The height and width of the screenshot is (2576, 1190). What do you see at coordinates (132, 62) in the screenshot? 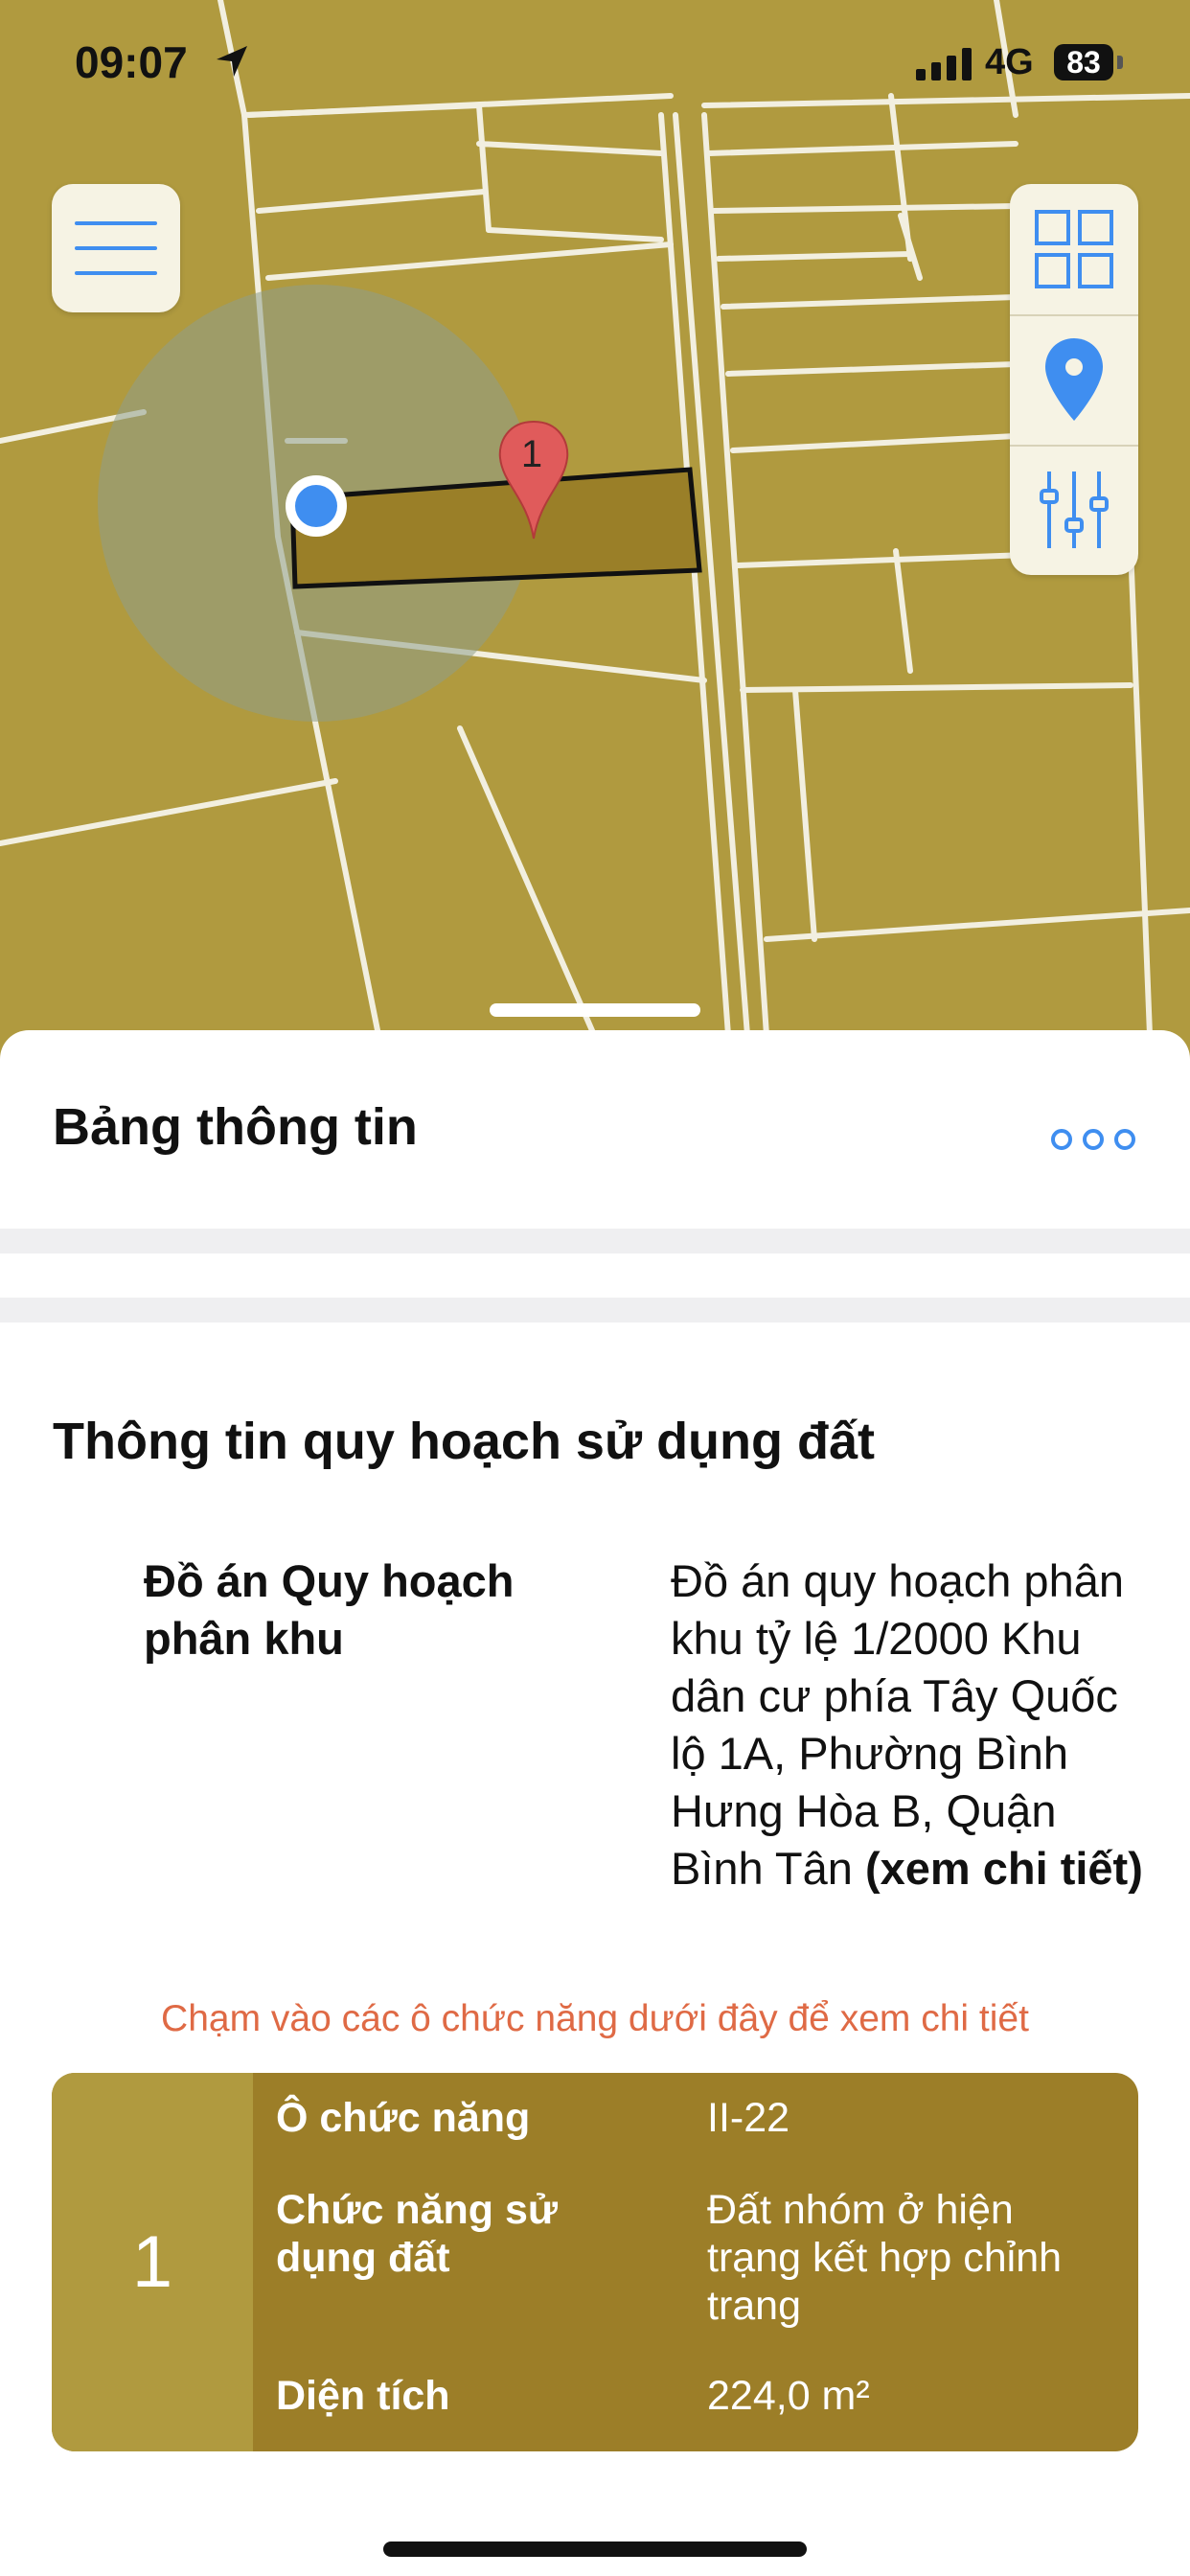
I see `status-time: 09:07` at bounding box center [132, 62].